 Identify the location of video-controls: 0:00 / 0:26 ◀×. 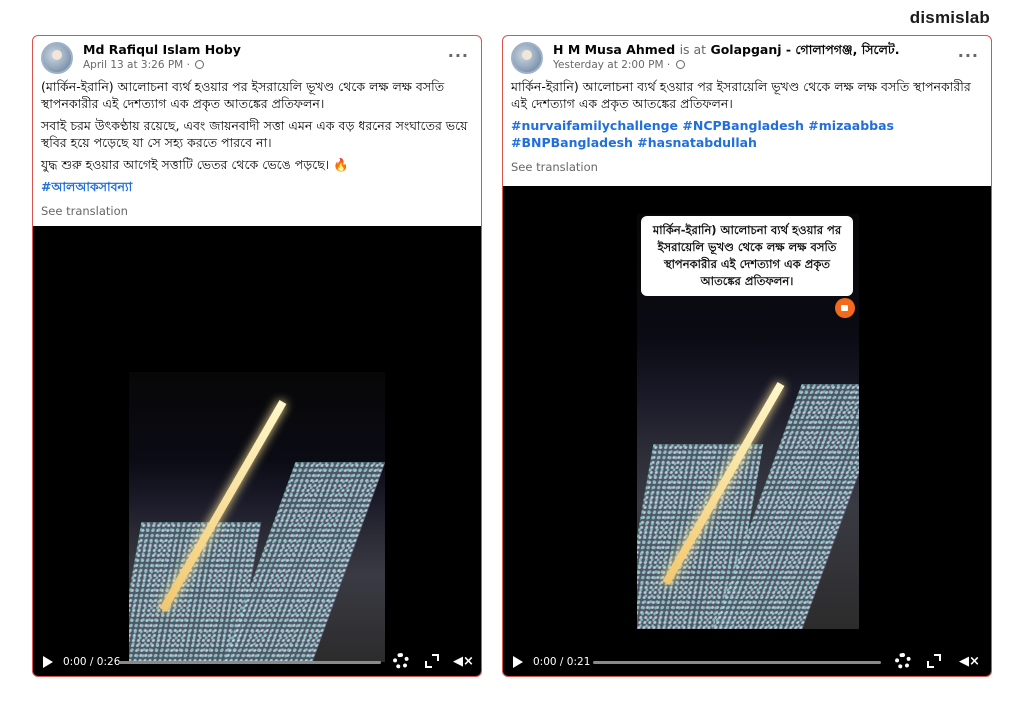
(257, 662).